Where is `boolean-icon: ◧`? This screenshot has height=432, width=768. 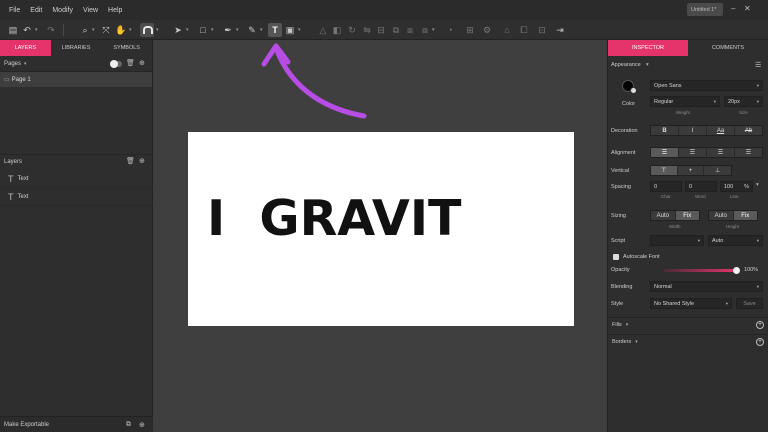 boolean-icon: ◧ is located at coordinates (337, 30).